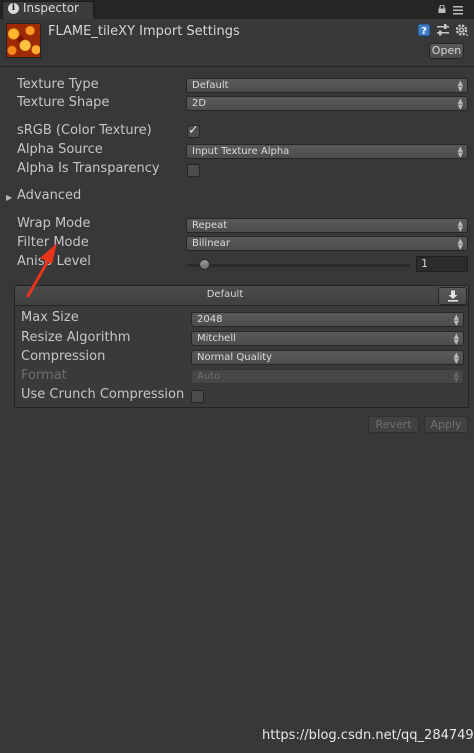 The width and height of the screenshot is (474, 753). What do you see at coordinates (193, 170) in the screenshot?
I see `alpha-transparency-checkbox` at bounding box center [193, 170].